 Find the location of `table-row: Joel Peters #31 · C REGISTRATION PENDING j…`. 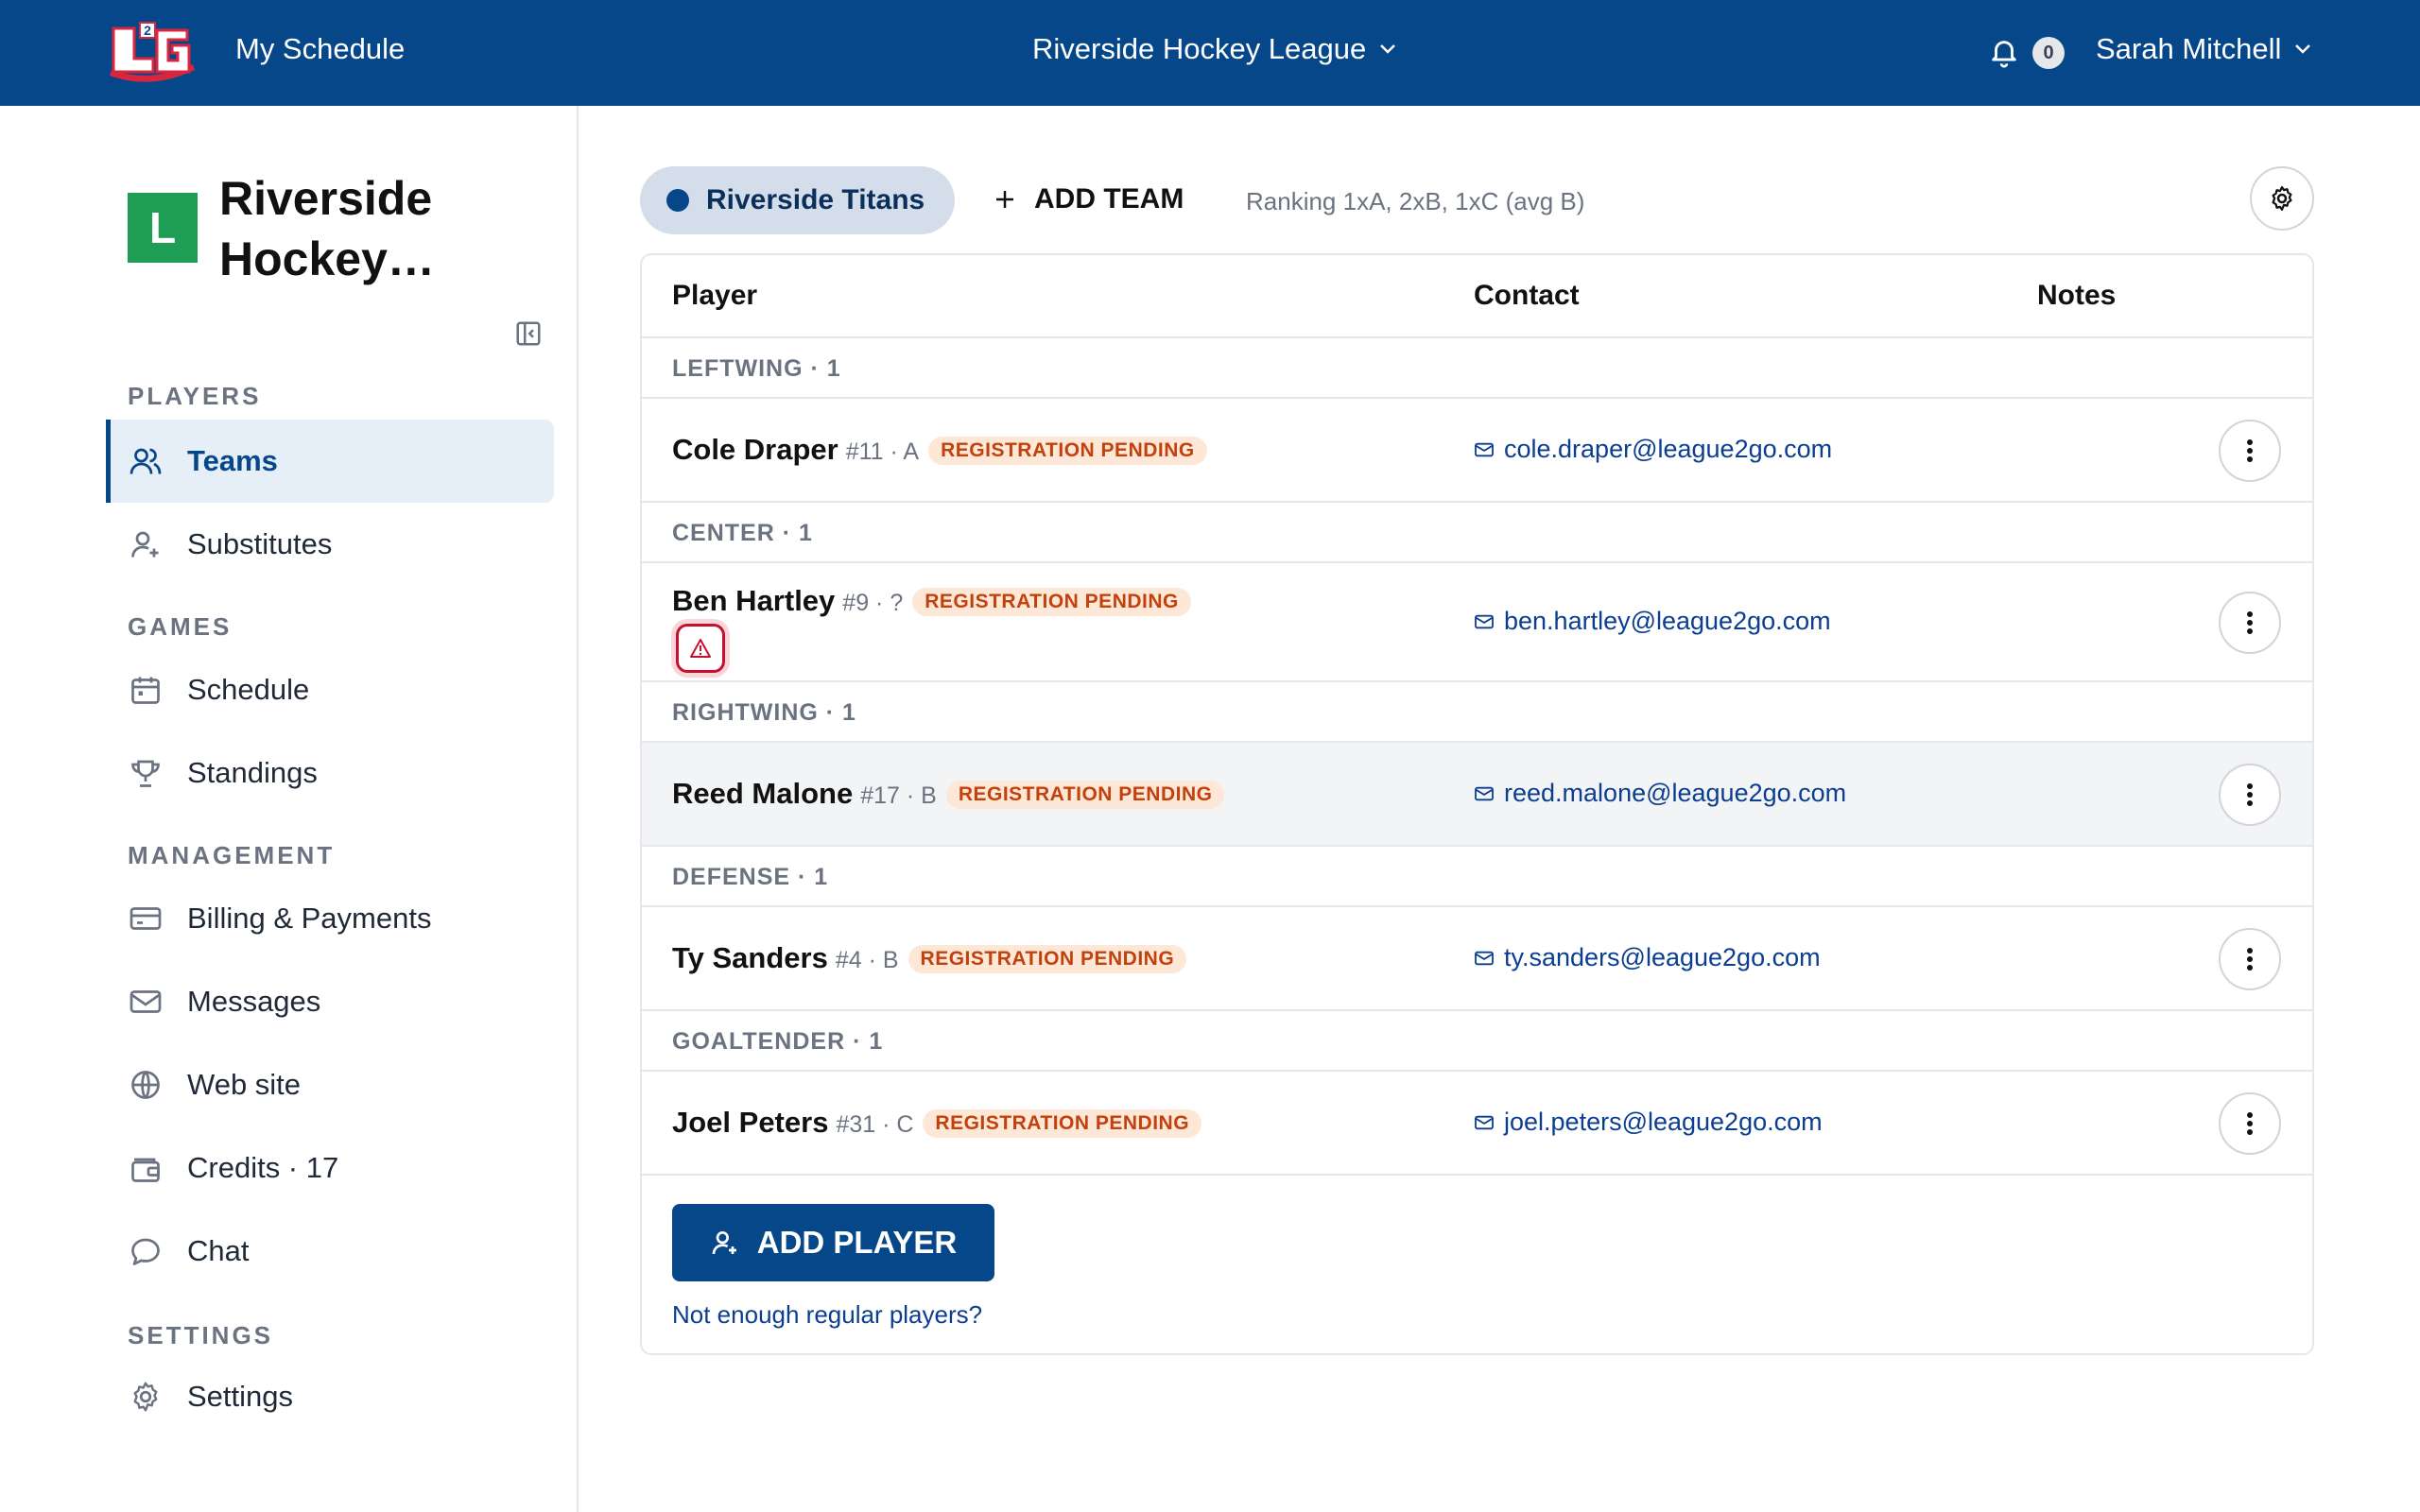

table-row: Joel Peters #31 · C REGISTRATION PENDING j… is located at coordinates (1477, 1124).